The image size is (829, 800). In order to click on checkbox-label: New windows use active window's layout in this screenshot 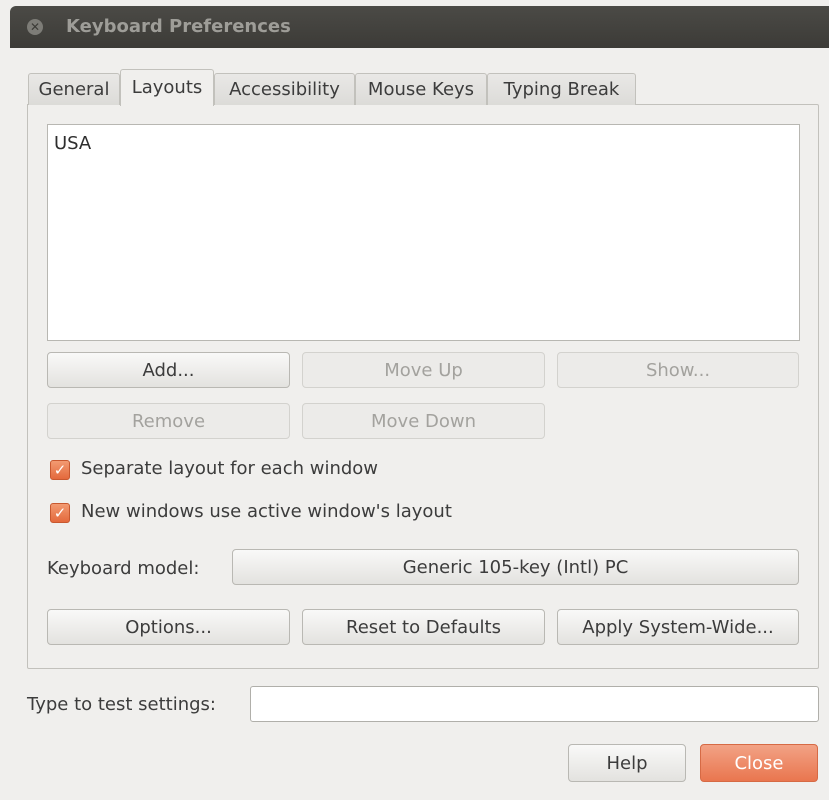, I will do `click(266, 511)`.